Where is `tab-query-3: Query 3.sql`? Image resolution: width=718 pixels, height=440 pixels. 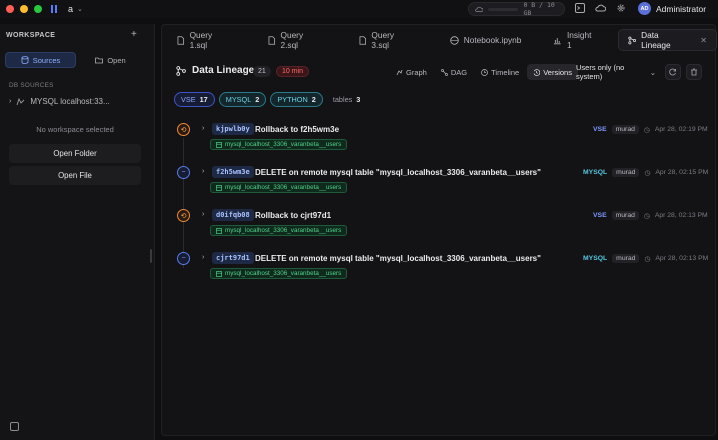 tab-query-3: Query 3.sql is located at coordinates (385, 40).